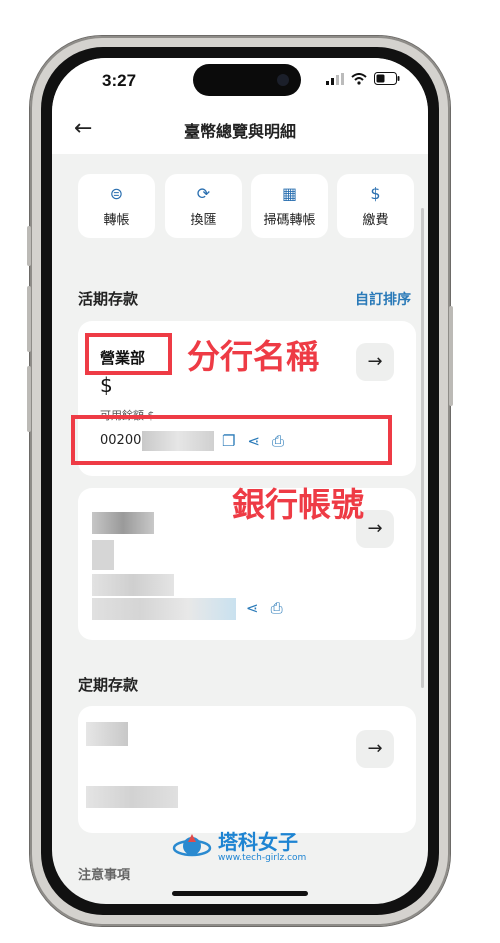  What do you see at coordinates (132, 797) in the screenshot?
I see `masked-deposit-amount` at bounding box center [132, 797].